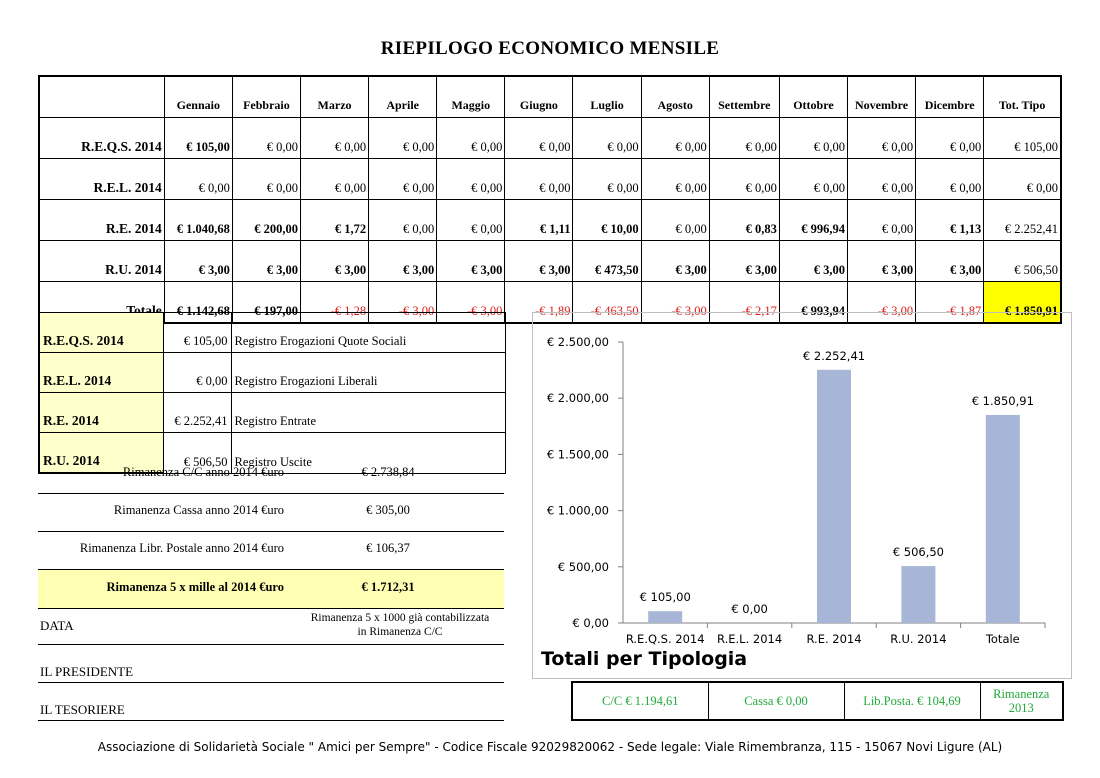 This screenshot has width=1100, height=778. Describe the element at coordinates (101, 412) in the screenshot. I see `legend-code: R.E. 2014` at that location.